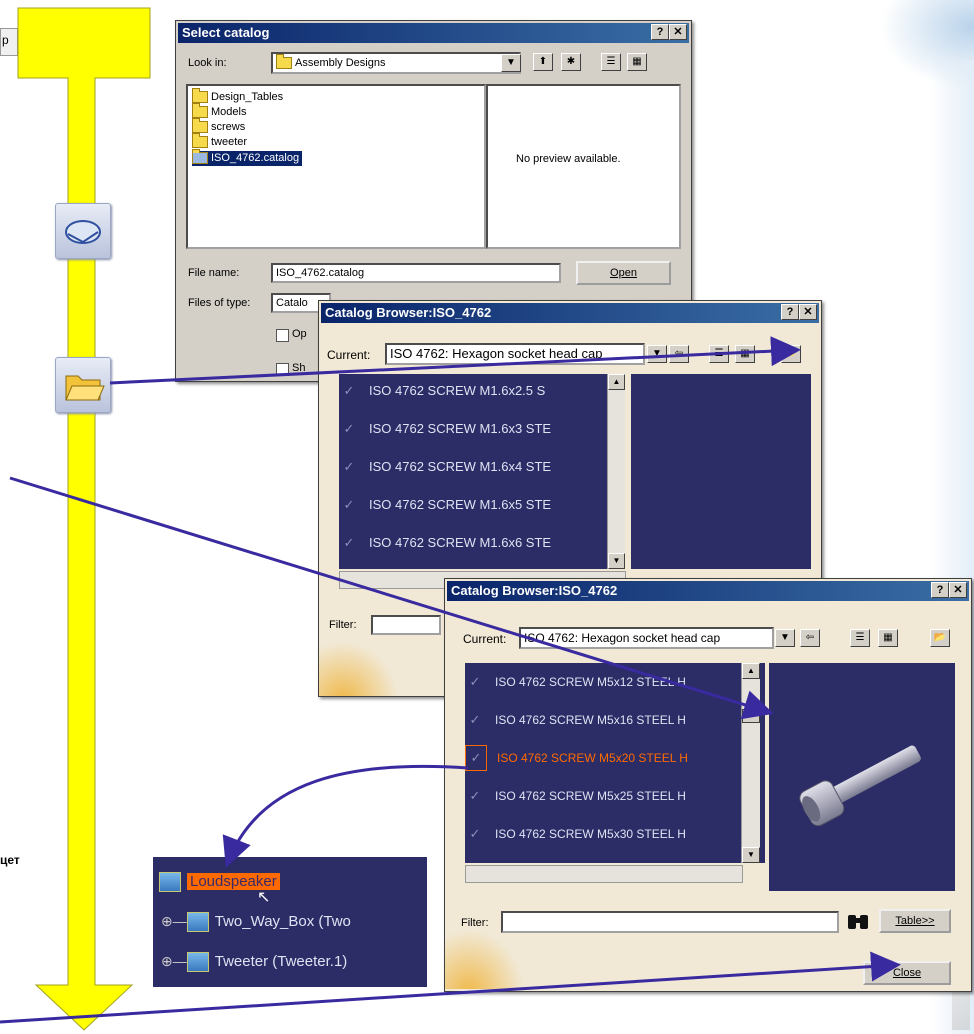 Image resolution: width=974 pixels, height=1034 pixels. Describe the element at coordinates (10, 860) in the screenshot. I see `mid-fragment-text: цет` at that location.